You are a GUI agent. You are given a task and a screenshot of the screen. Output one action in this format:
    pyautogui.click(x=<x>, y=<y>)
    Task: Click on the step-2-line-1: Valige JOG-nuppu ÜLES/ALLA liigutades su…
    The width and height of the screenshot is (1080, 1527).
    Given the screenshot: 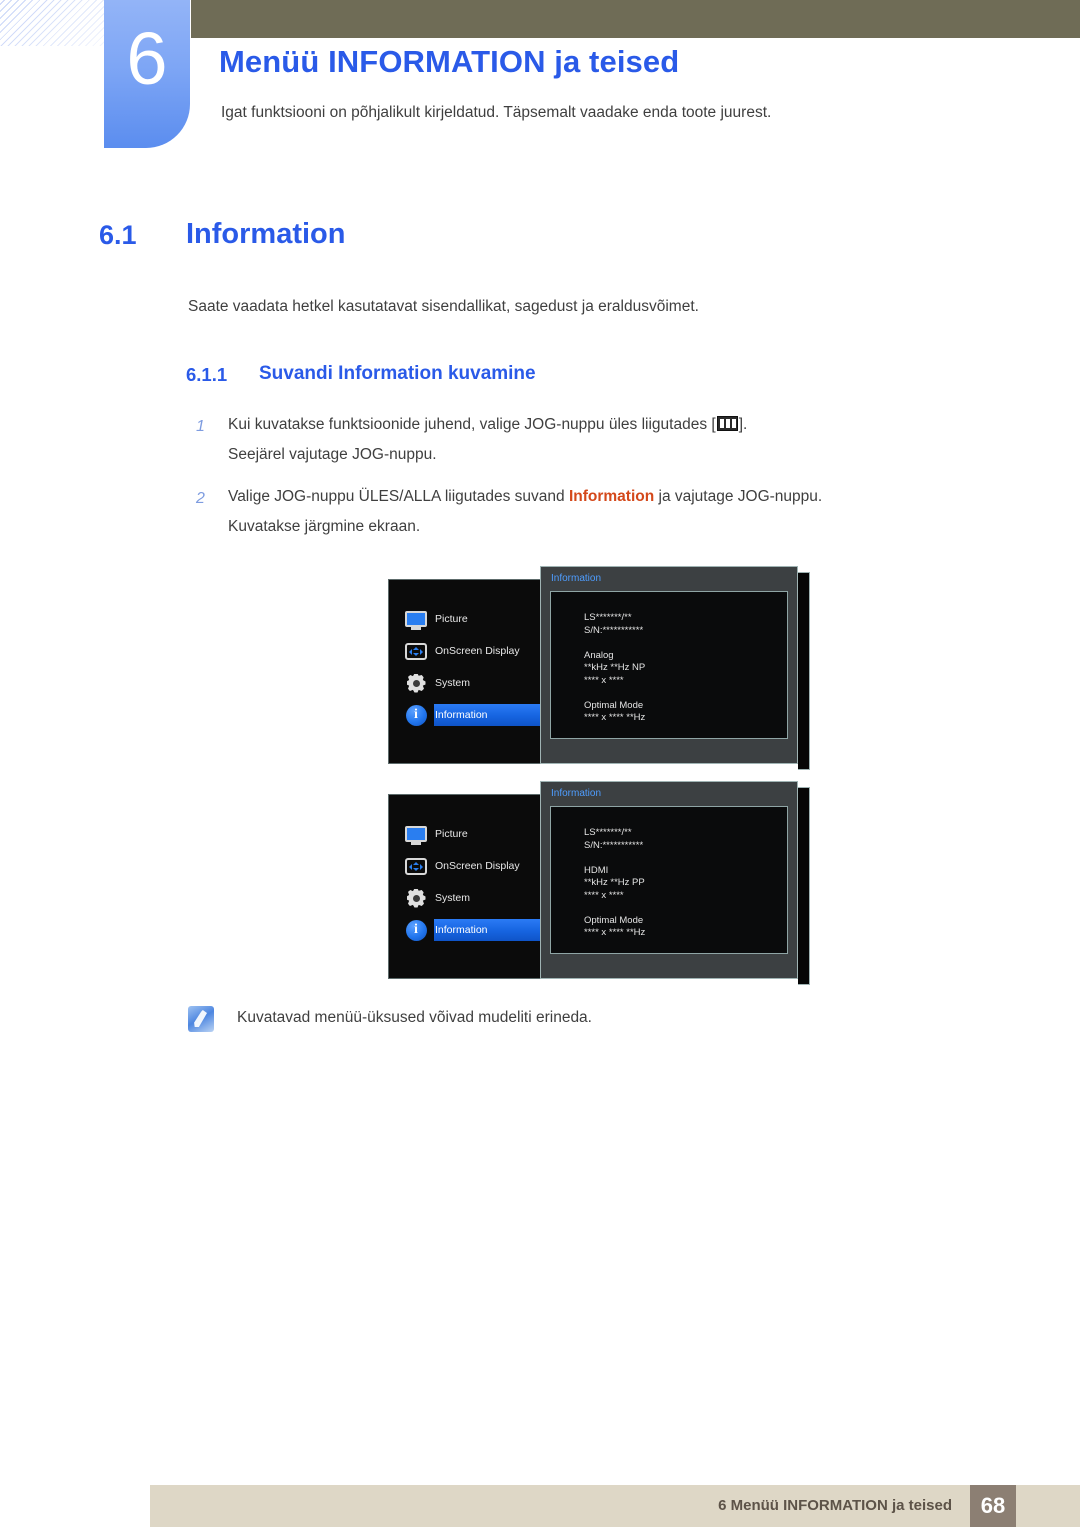 What is the action you would take?
    pyautogui.click(x=525, y=497)
    